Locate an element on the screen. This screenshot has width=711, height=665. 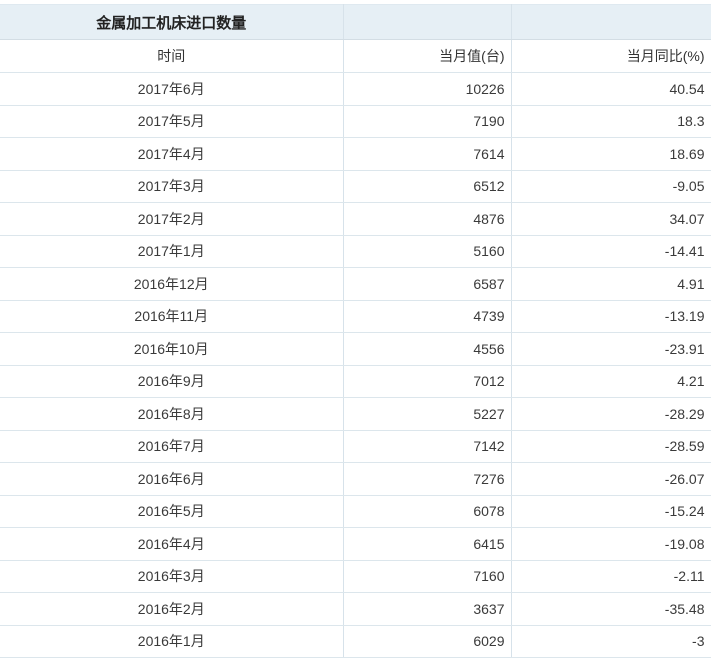
table-row: 2016年5月 6078 -15.24 is located at coordinates (355, 511).